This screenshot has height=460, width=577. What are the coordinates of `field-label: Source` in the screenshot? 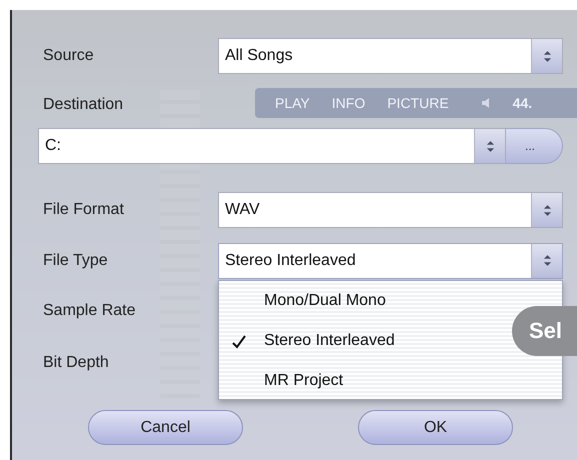 It's located at (68, 56).